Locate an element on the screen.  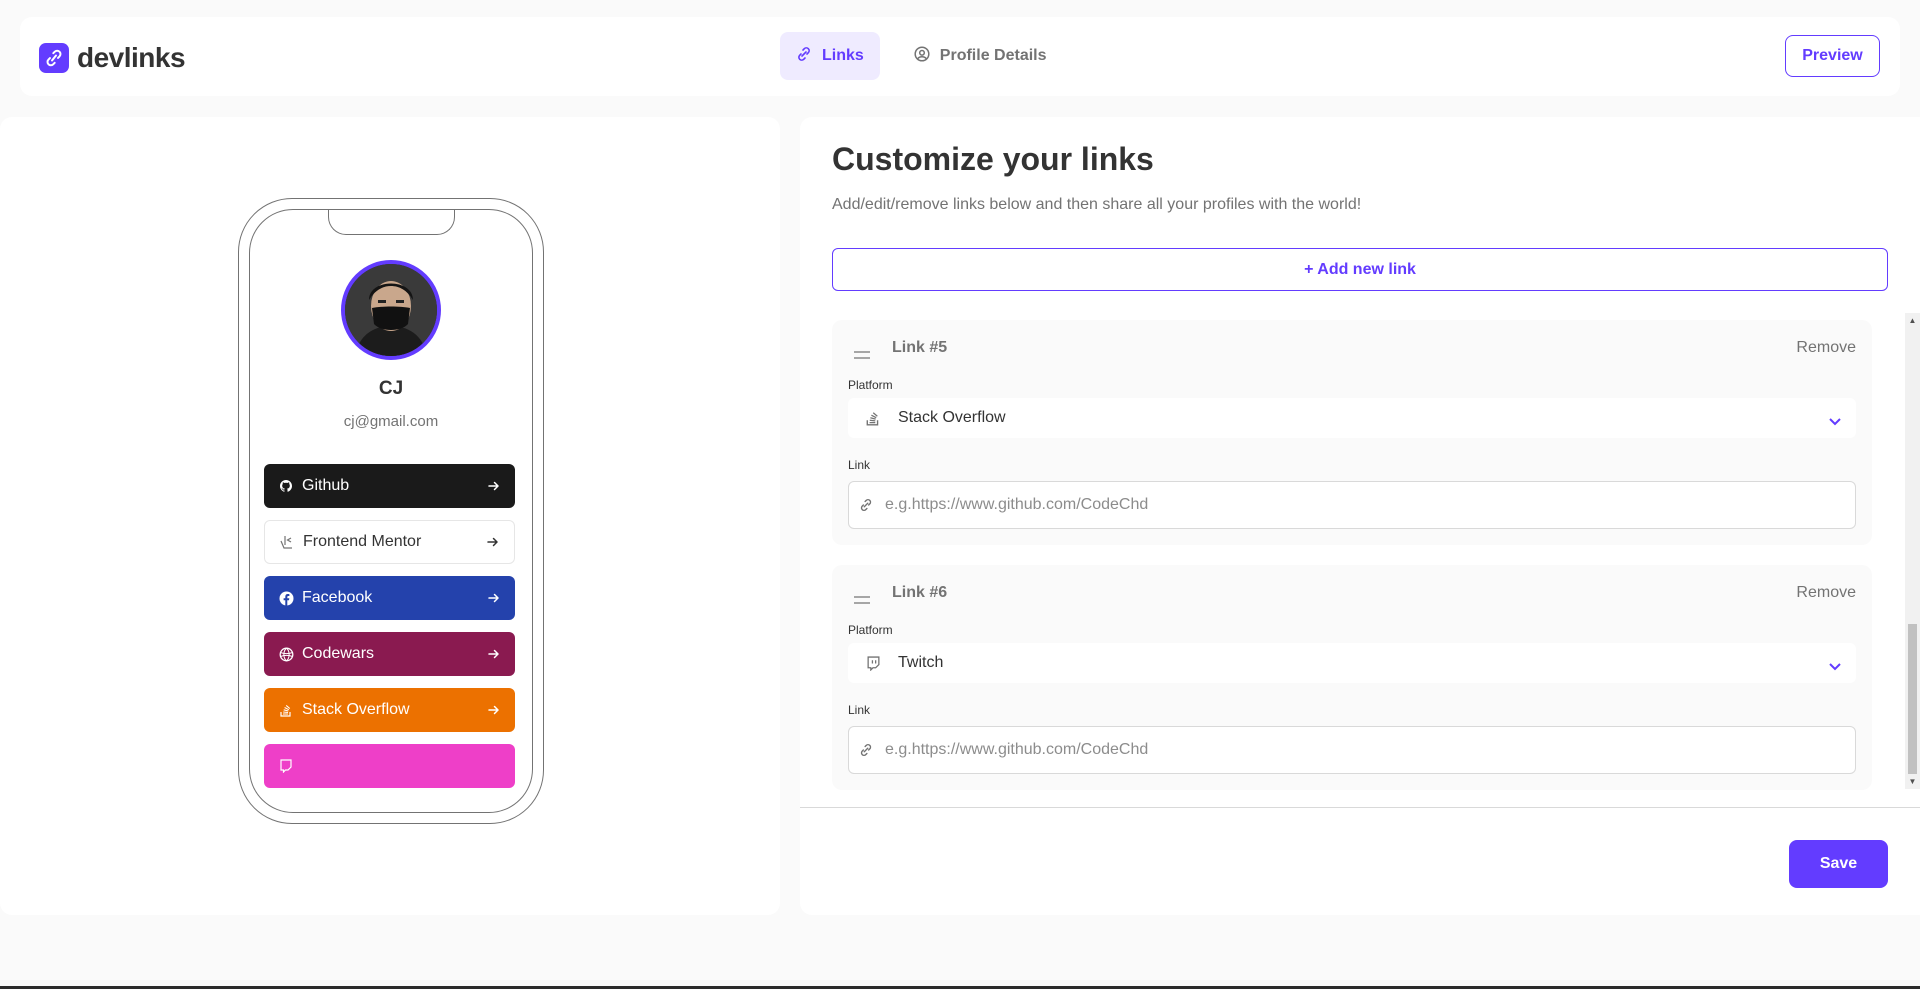
user-circle-icon is located at coordinates (922, 56).